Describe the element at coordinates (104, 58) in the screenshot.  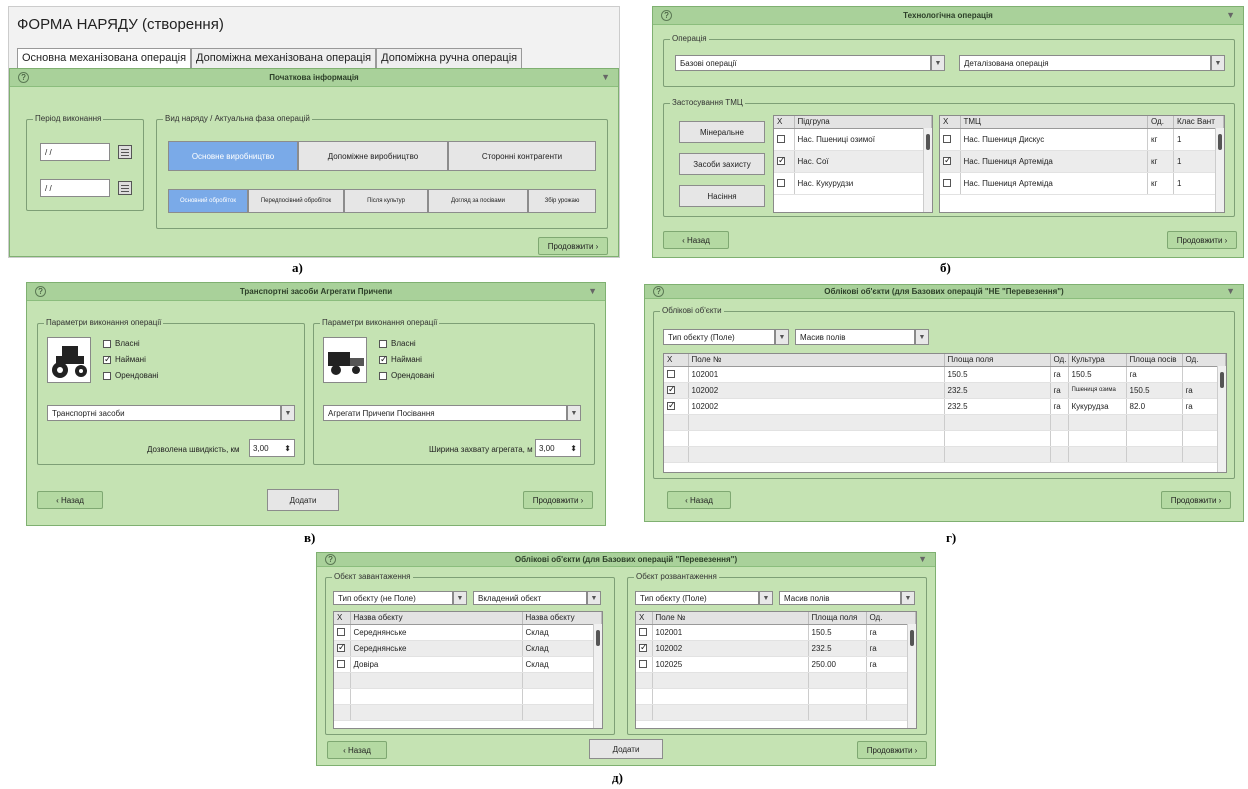
I see `tab-main-mechanized: Основна механізована операція` at that location.